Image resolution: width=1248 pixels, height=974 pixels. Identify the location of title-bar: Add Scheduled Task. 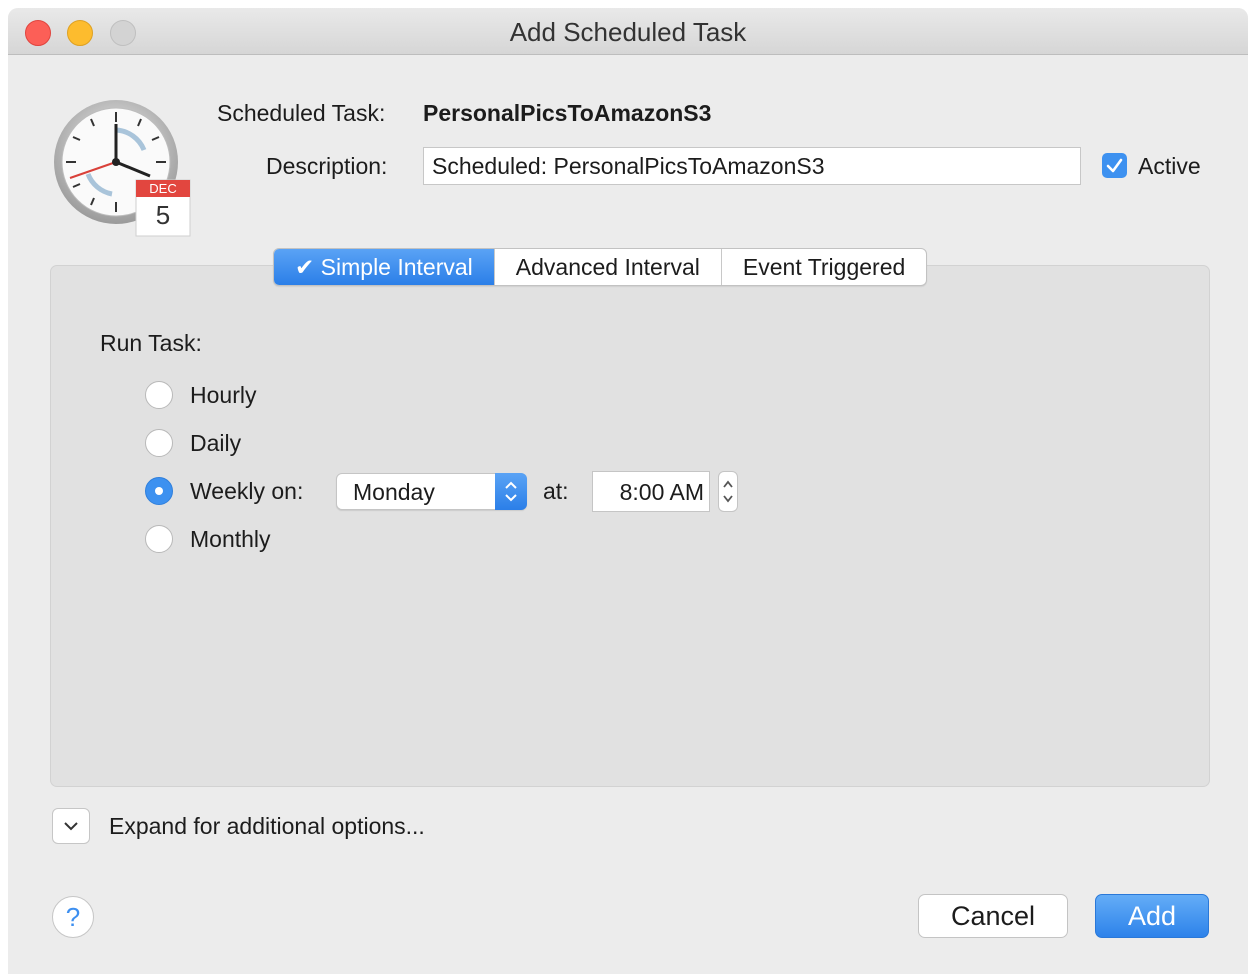
(628, 31).